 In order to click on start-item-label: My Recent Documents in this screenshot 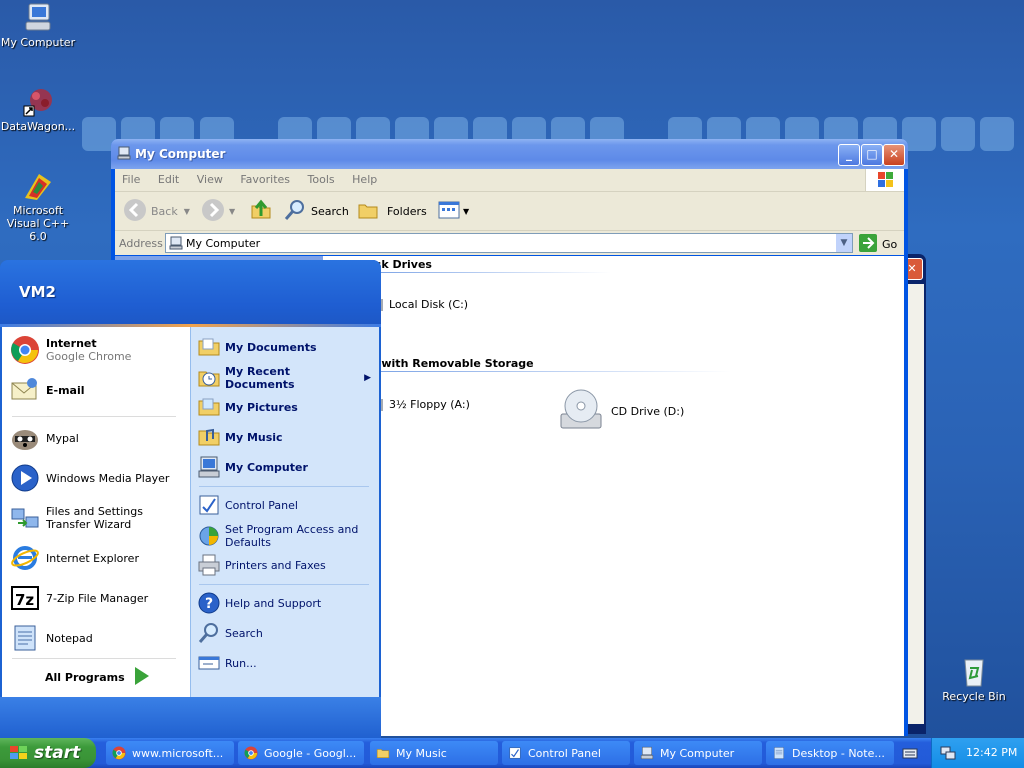, I will do `click(260, 378)`.